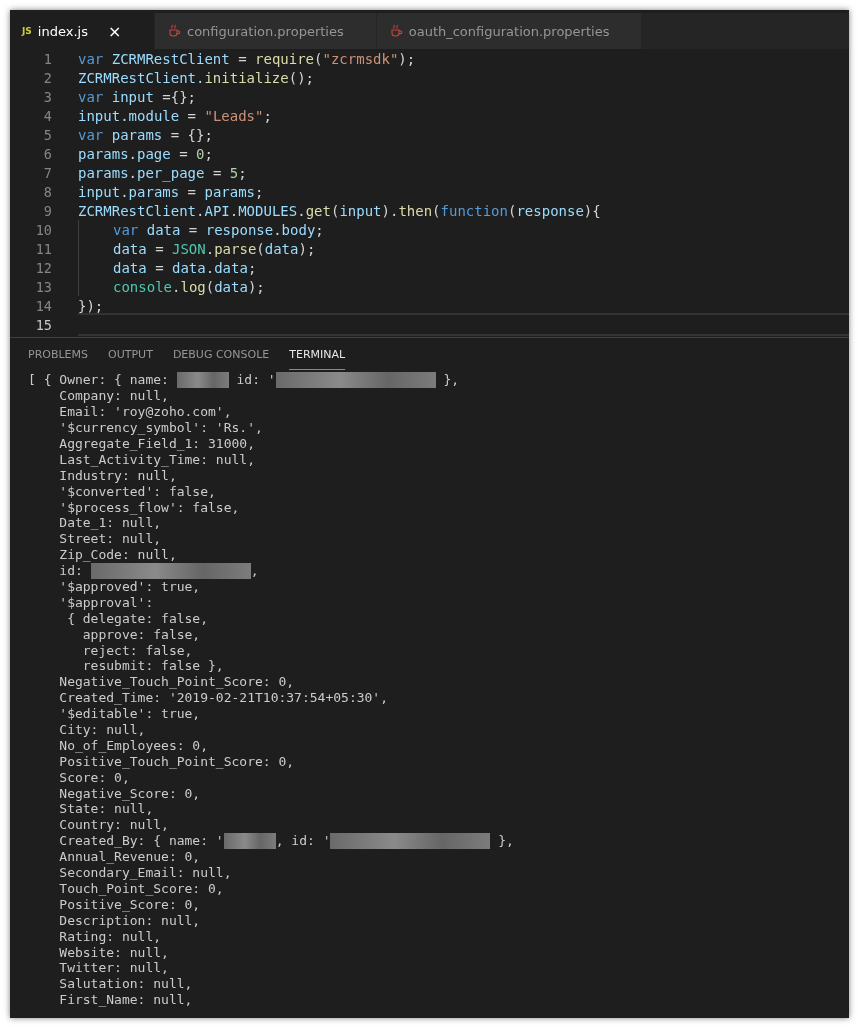  I want to click on terminal-text: Created_Time: '2019-02-21T10:37:54+05:30',, so click(223, 698).